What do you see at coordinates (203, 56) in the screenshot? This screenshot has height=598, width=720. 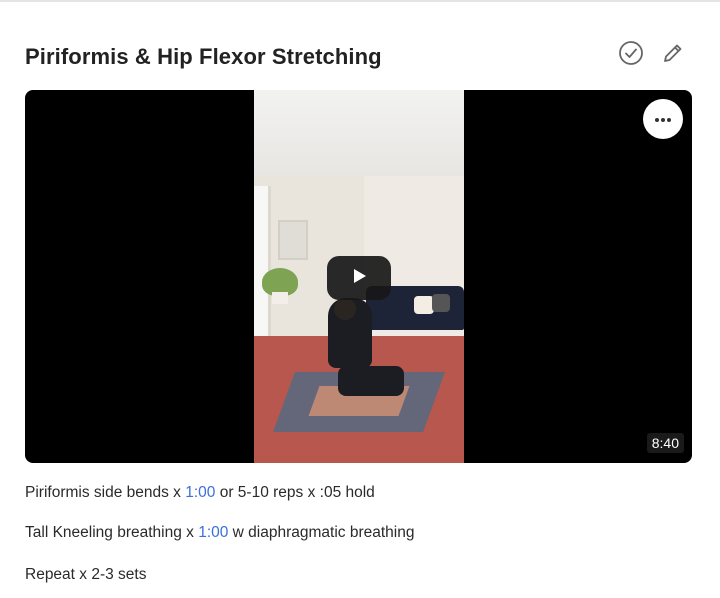 I see `page-title: Piriformis & Hip Flexor Stretching` at bounding box center [203, 56].